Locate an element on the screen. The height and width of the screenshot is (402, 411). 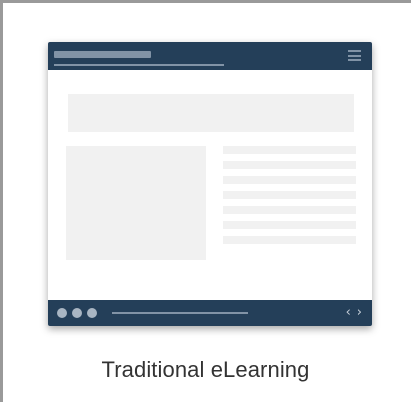
frame-top-border is located at coordinates (205, 1).